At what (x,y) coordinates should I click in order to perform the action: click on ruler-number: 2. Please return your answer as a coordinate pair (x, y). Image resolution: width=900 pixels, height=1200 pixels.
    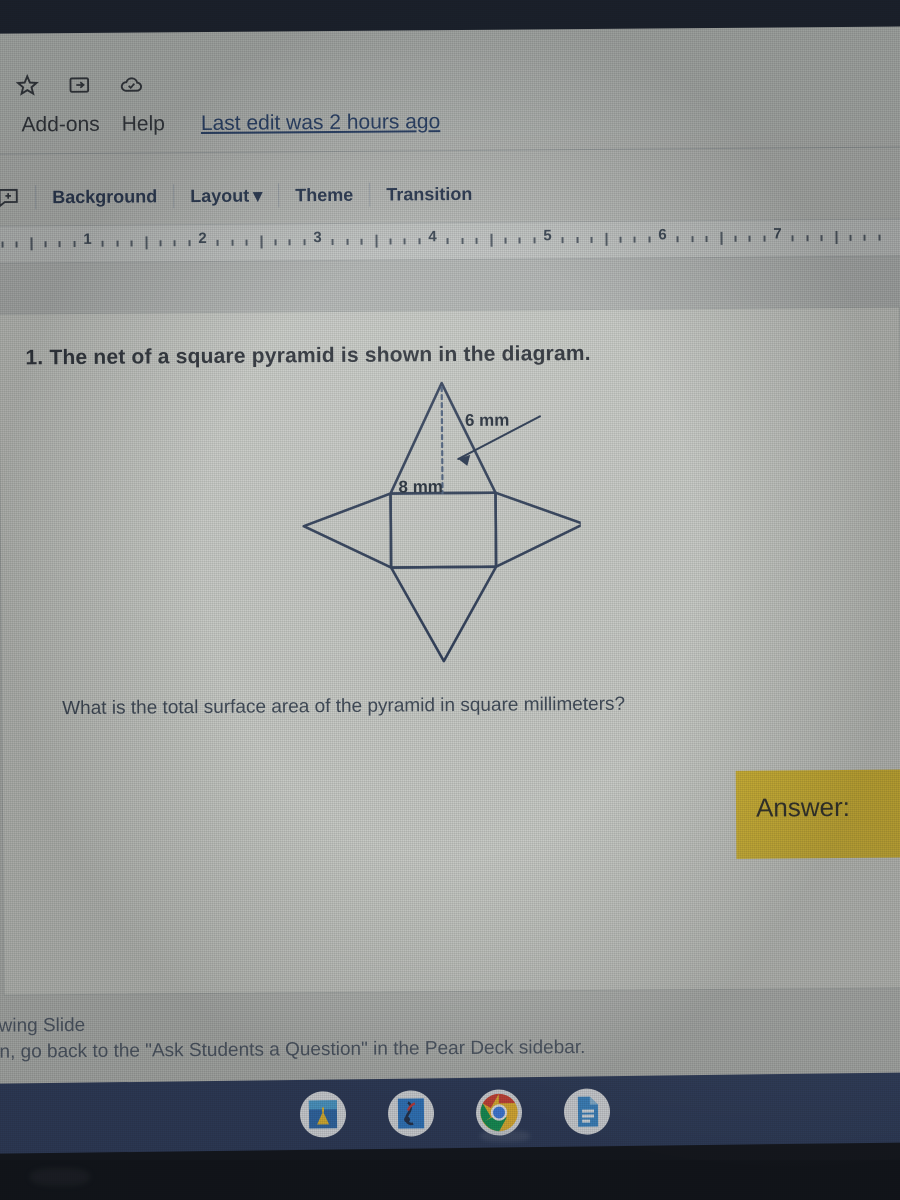
    Looking at the image, I should click on (202, 238).